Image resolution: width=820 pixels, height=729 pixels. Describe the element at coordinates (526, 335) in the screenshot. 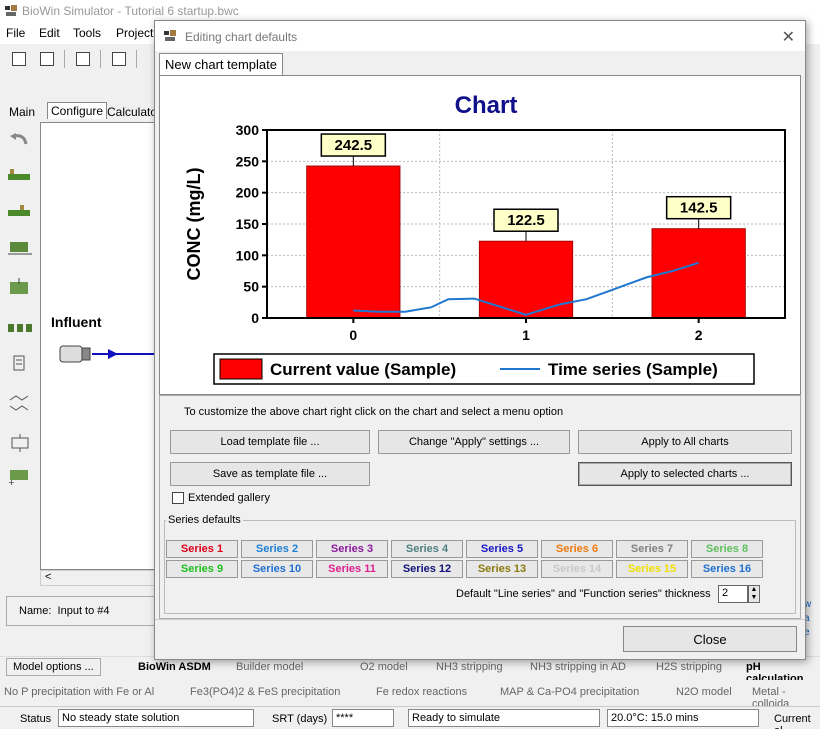

I see `x-tick-label: 1` at that location.